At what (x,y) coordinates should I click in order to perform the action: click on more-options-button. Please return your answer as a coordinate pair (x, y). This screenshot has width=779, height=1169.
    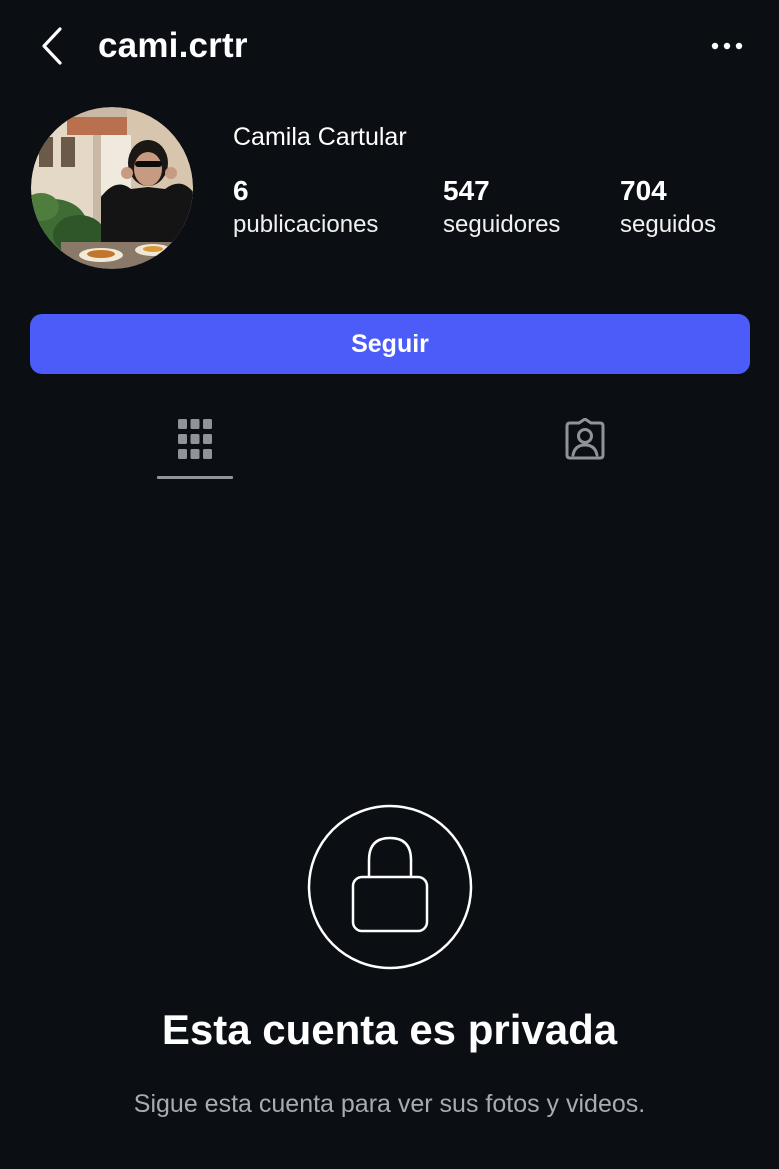
    Looking at the image, I should click on (727, 46).